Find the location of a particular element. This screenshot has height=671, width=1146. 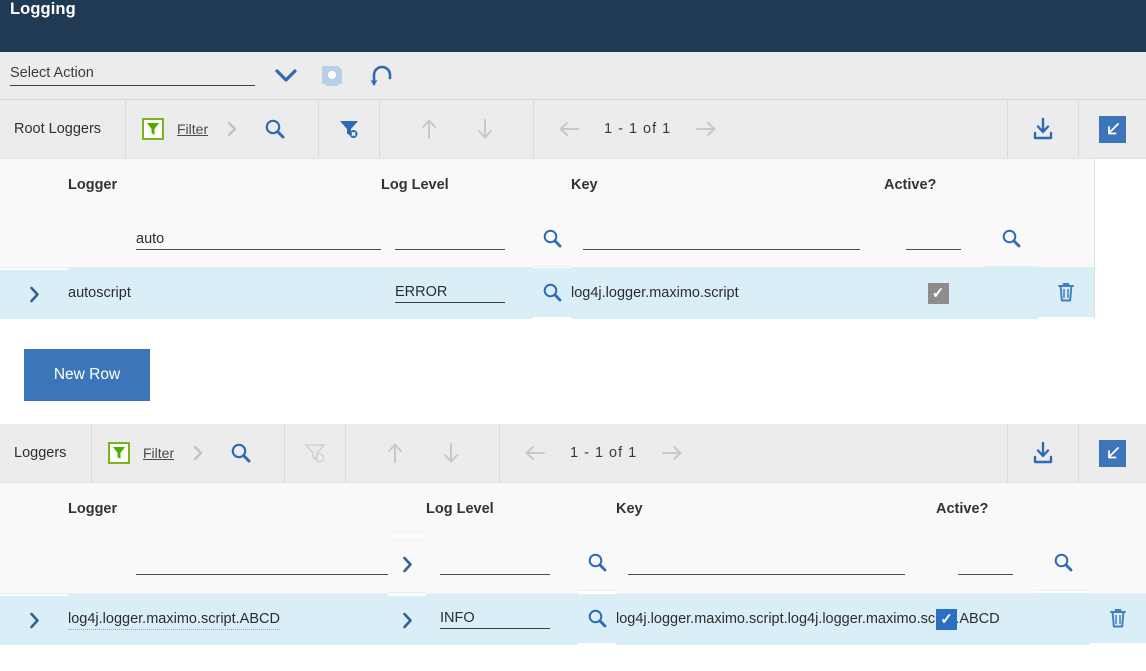

filter-row: auto is located at coordinates (547, 239).